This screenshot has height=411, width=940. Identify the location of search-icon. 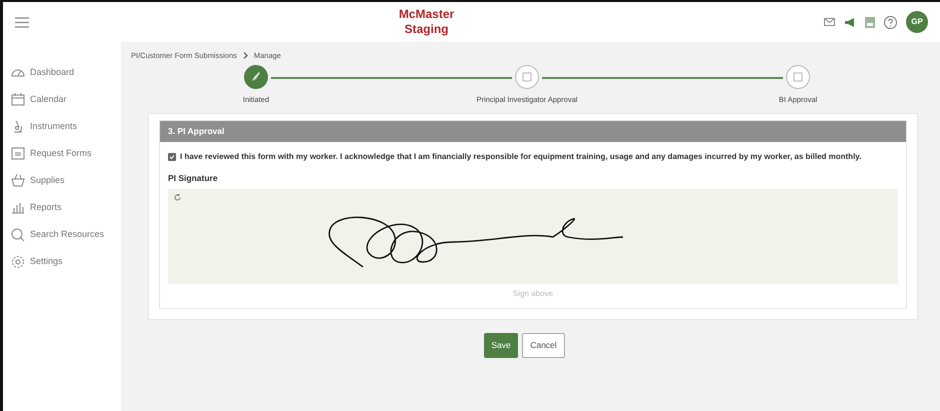
(18, 235).